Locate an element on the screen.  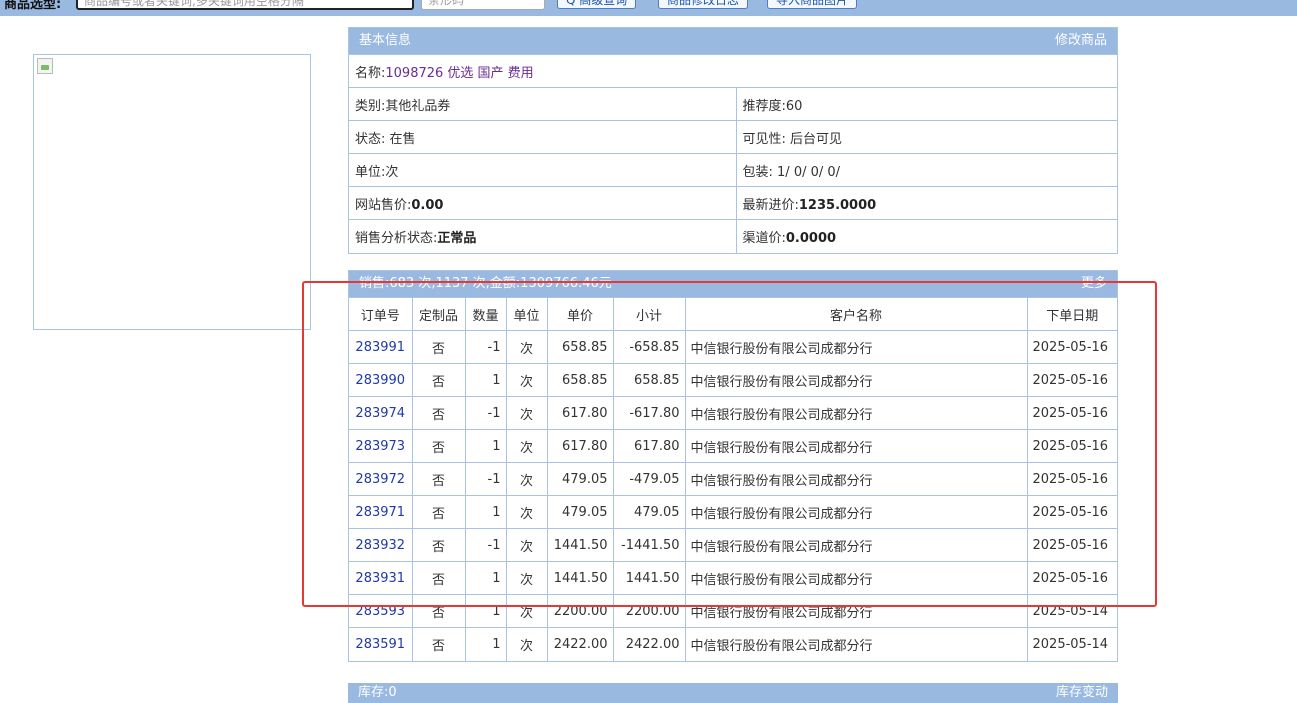
col-qty: 数量 is located at coordinates (485, 314).